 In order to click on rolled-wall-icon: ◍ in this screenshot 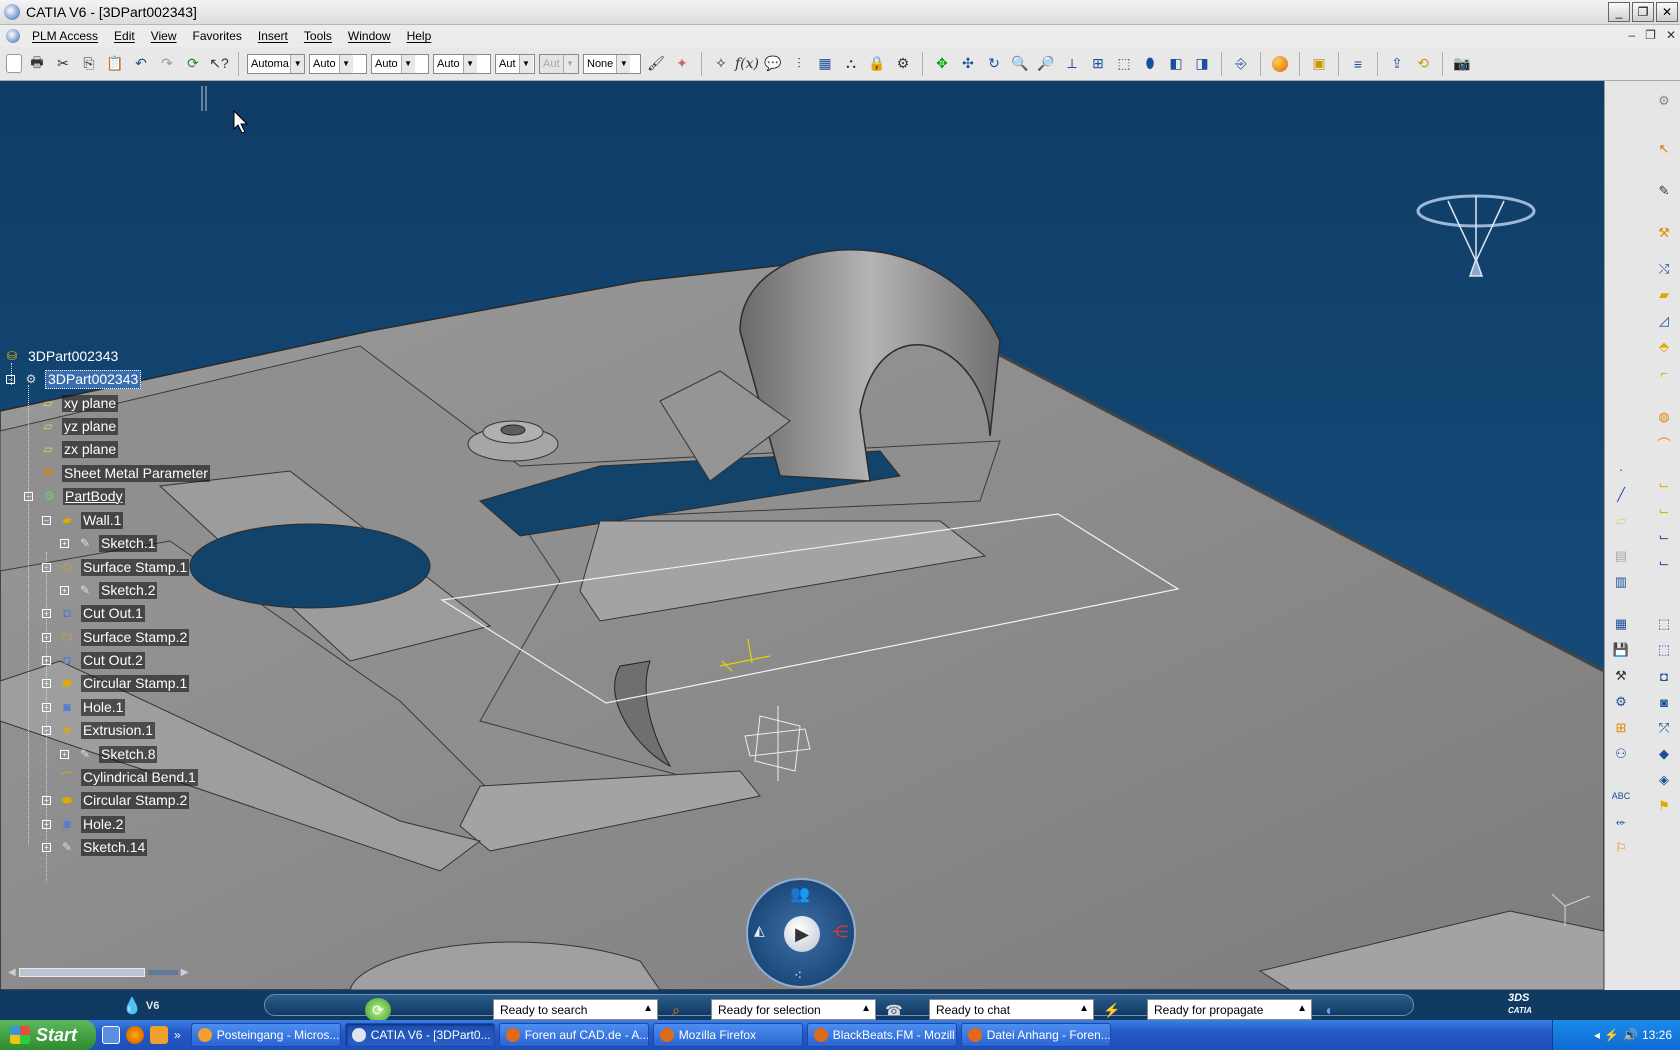, I will do `click(1664, 417)`.